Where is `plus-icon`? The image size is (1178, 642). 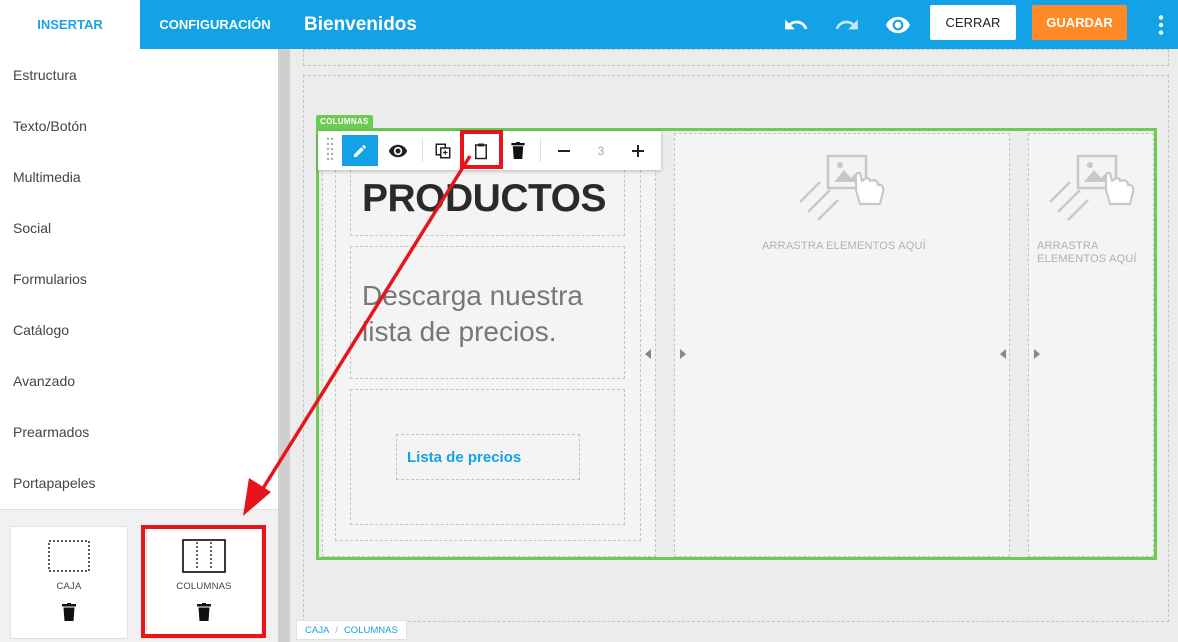 plus-icon is located at coordinates (638, 150).